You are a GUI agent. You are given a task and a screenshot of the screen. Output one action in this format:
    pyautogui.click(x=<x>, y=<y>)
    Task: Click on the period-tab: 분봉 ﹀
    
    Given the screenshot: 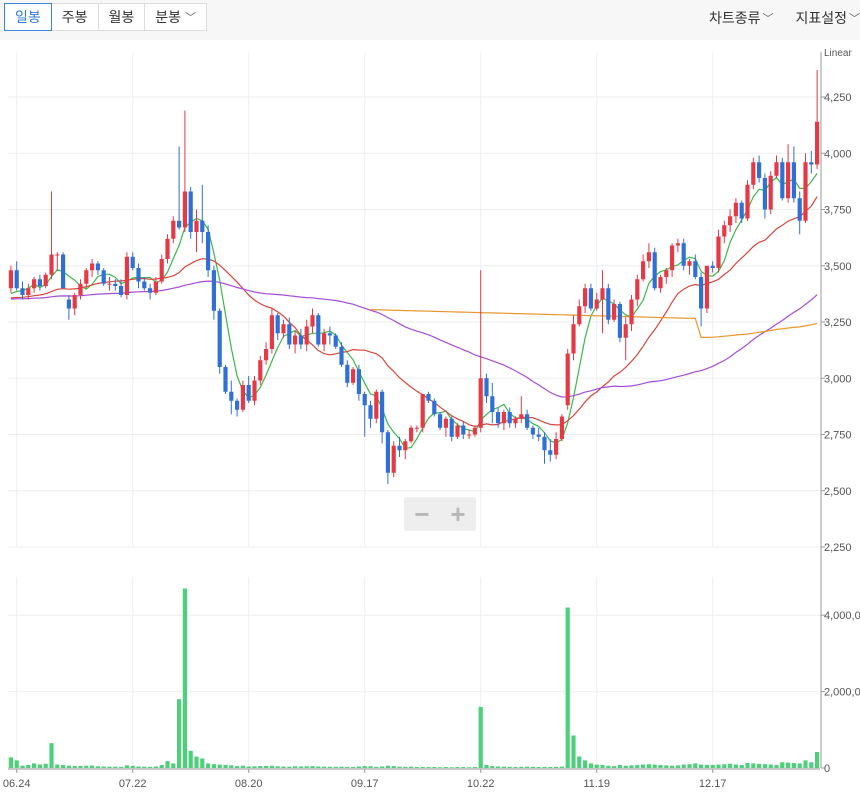 What is the action you would take?
    pyautogui.click(x=176, y=17)
    